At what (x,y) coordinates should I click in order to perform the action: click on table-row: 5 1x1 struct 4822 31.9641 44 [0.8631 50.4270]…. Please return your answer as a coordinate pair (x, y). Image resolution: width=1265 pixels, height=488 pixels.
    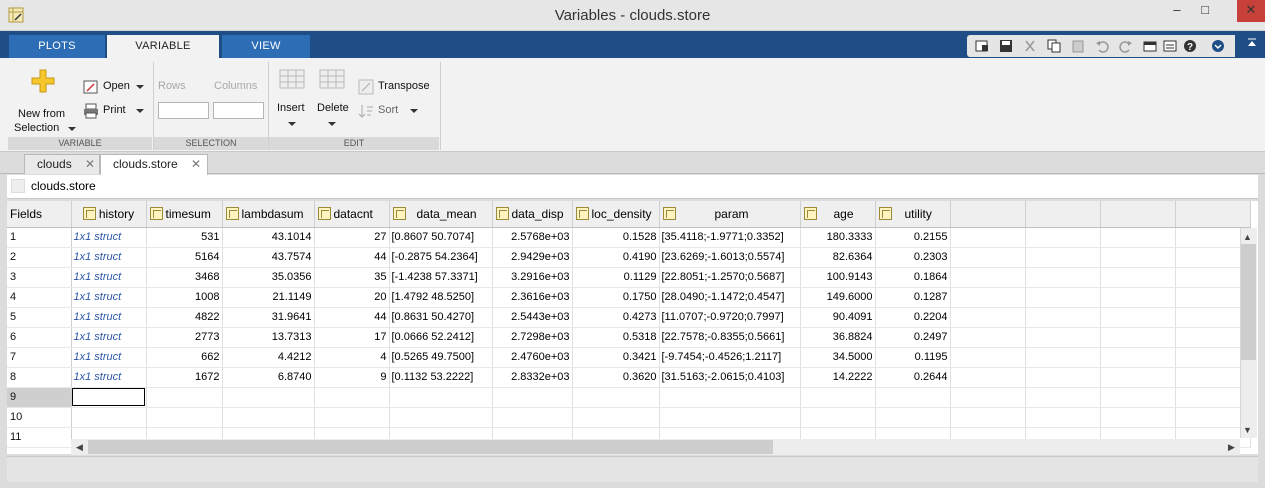
    Looking at the image, I should click on (629, 317).